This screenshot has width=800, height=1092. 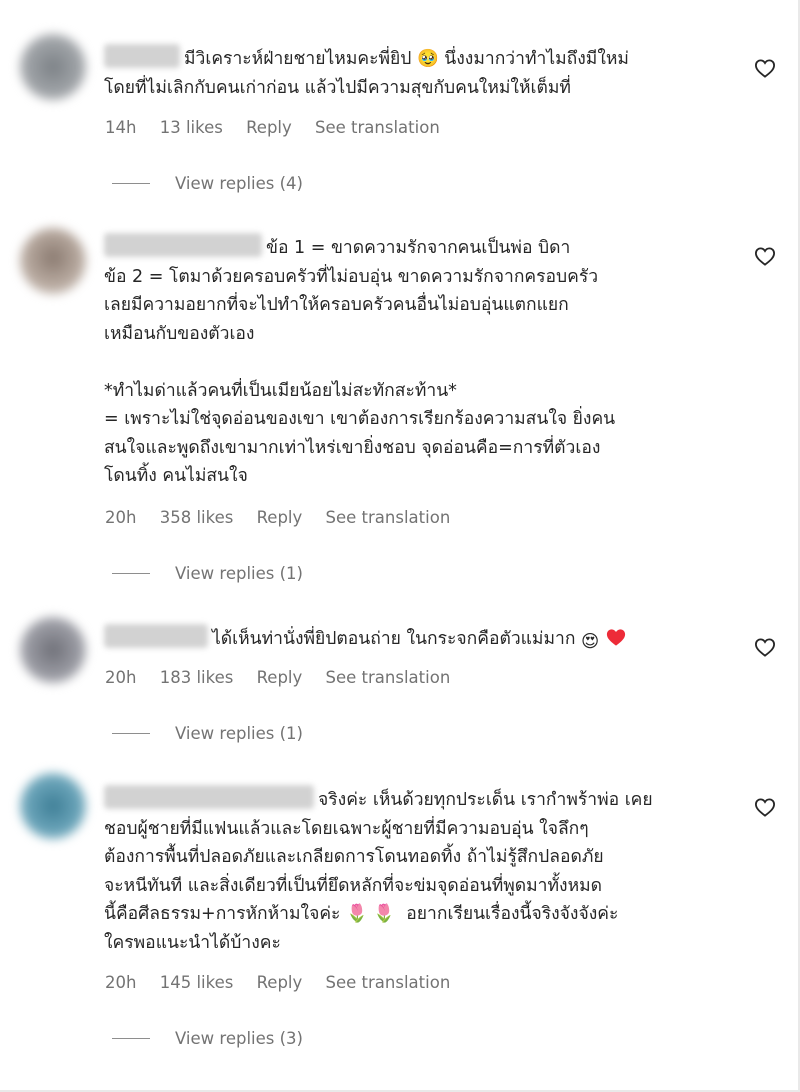 What do you see at coordinates (239, 1038) in the screenshot?
I see `view-replies-label: View replies (3)` at bounding box center [239, 1038].